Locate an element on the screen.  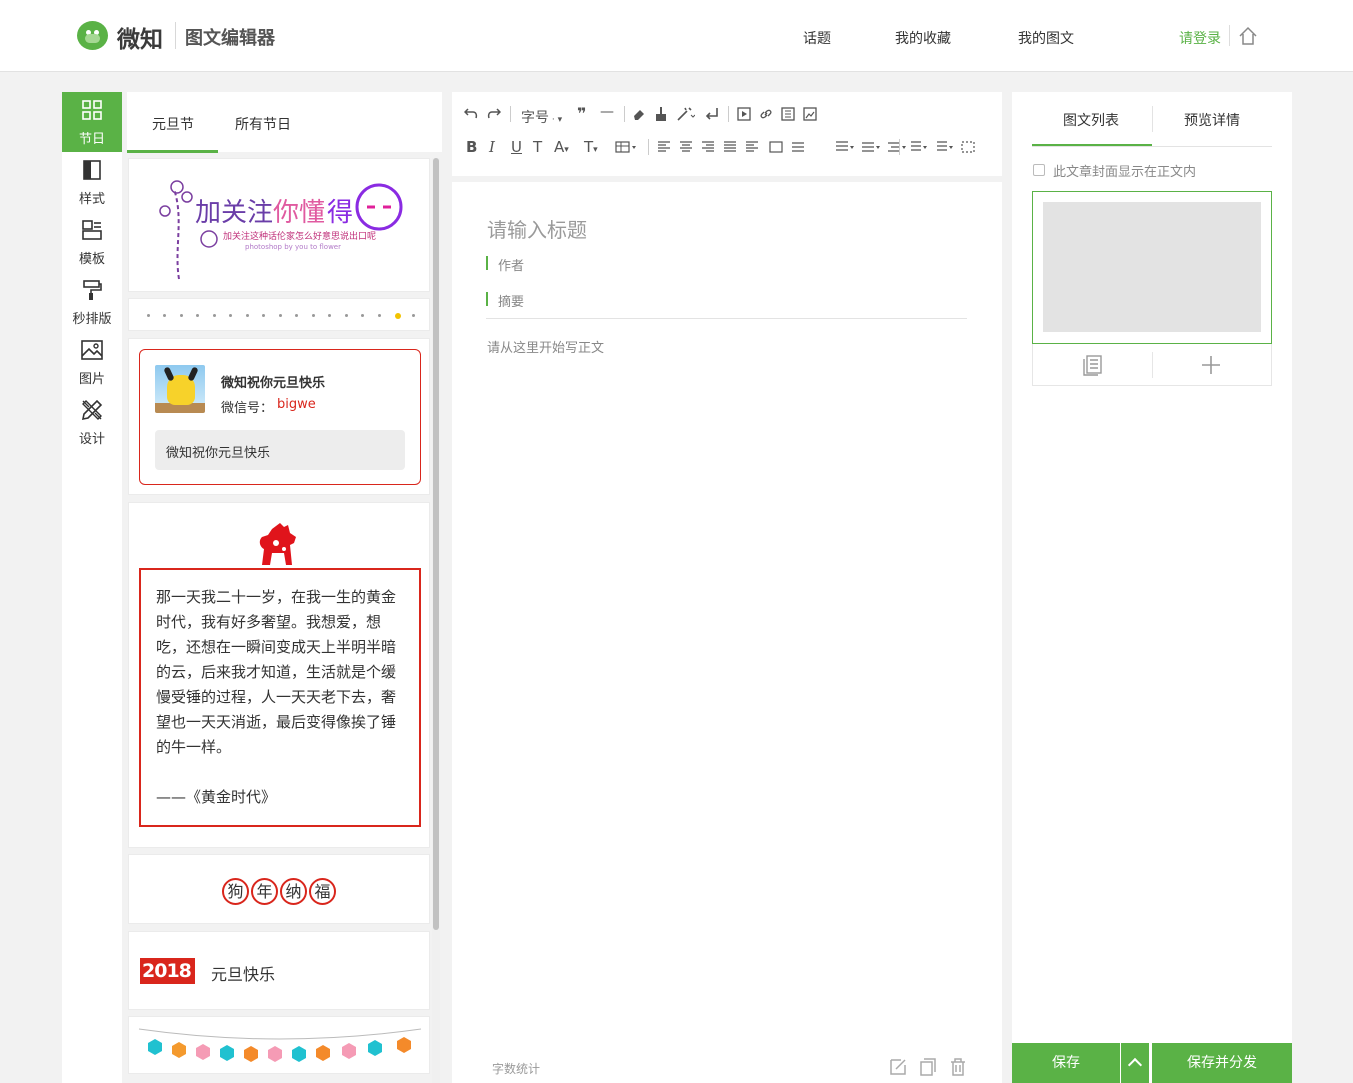
sidebar-item-label: 模板 is located at coordinates (91, 259).